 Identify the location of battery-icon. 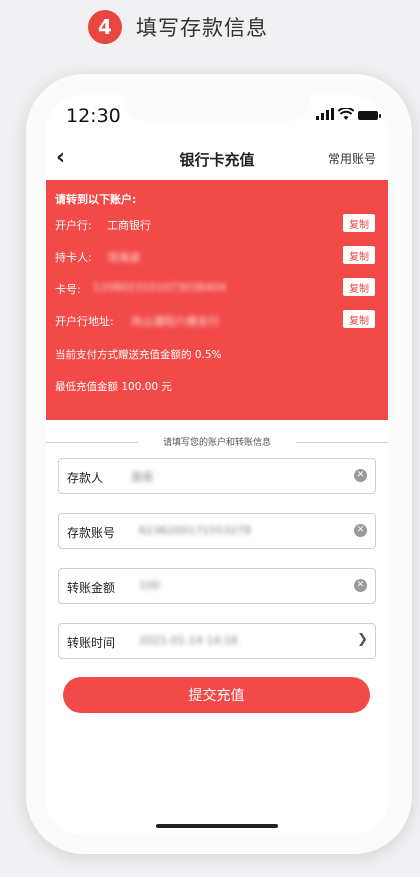
(369, 115).